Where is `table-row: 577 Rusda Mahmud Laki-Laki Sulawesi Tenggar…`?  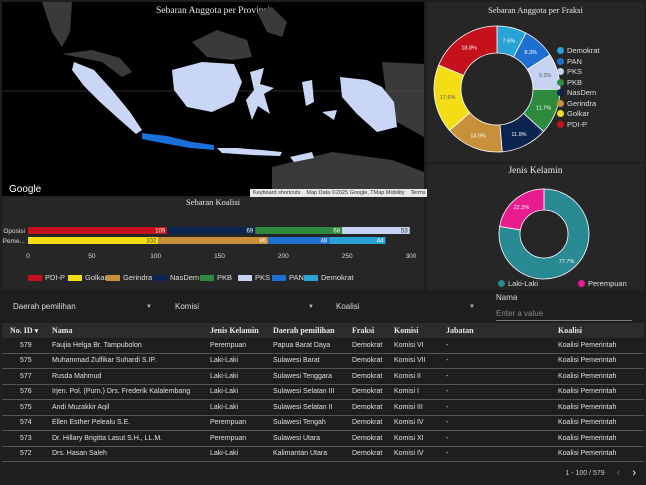 table-row: 577 Rusda Mahmud Laki-Laki Sulawesi Tenggar… is located at coordinates (323, 376).